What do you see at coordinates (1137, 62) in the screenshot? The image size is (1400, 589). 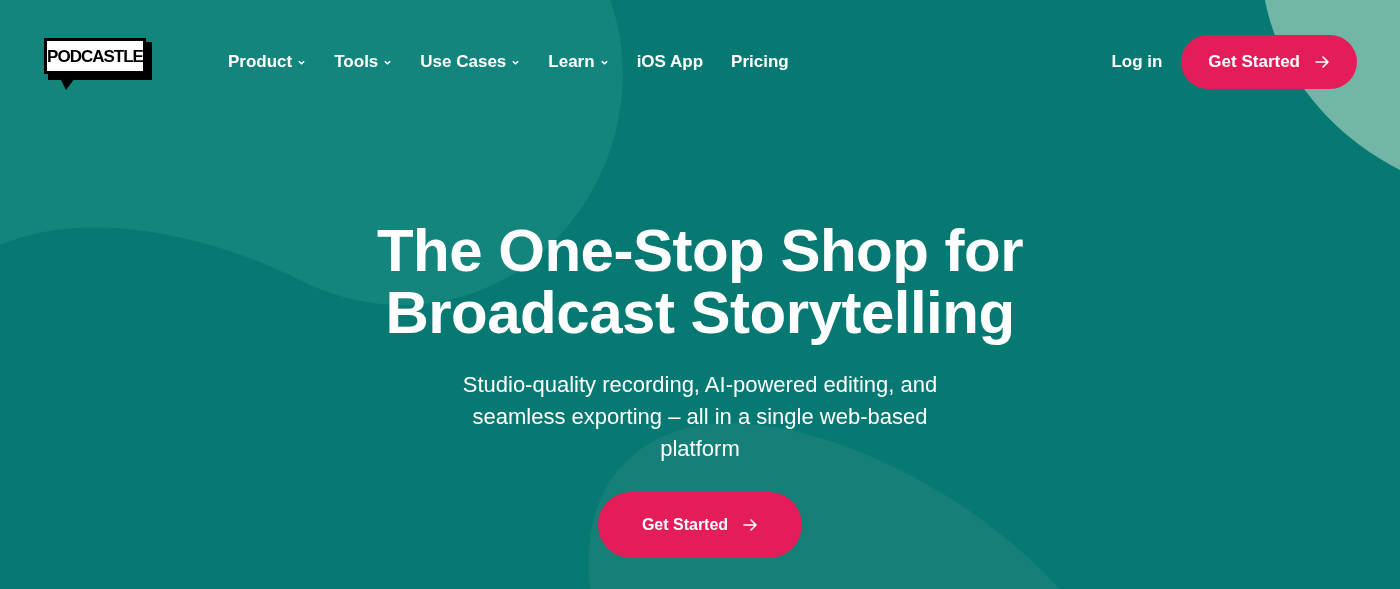 I see `login-link: Log in` at bounding box center [1137, 62].